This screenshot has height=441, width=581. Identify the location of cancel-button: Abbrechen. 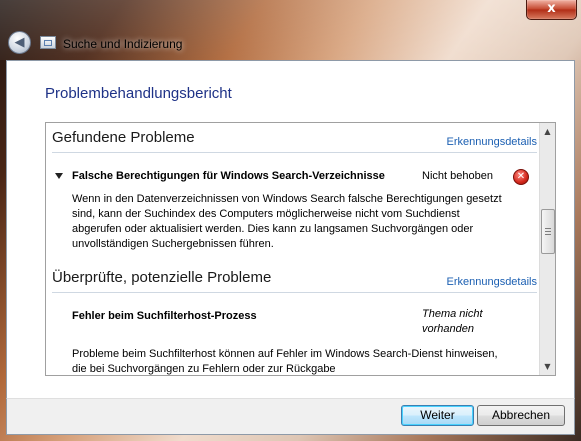
(521, 415).